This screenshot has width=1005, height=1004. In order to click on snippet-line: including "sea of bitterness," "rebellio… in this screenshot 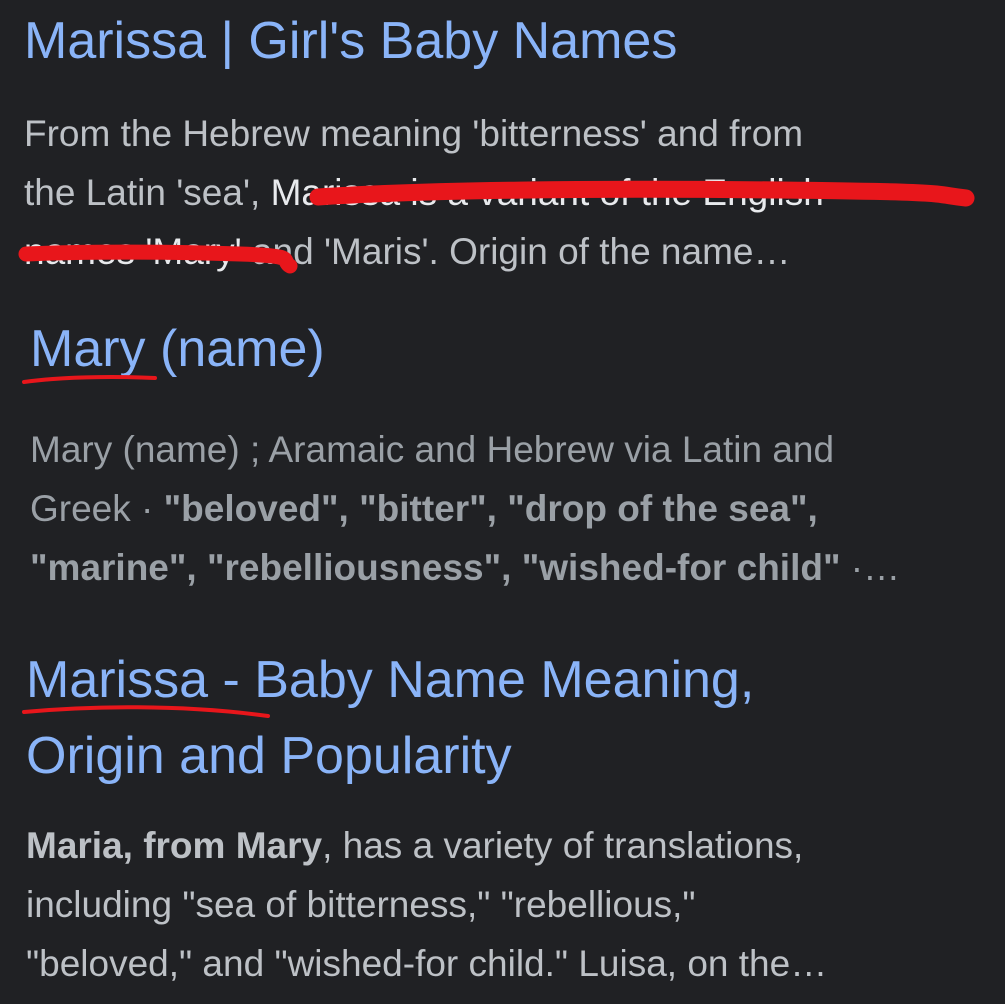, I will do `click(361, 904)`.